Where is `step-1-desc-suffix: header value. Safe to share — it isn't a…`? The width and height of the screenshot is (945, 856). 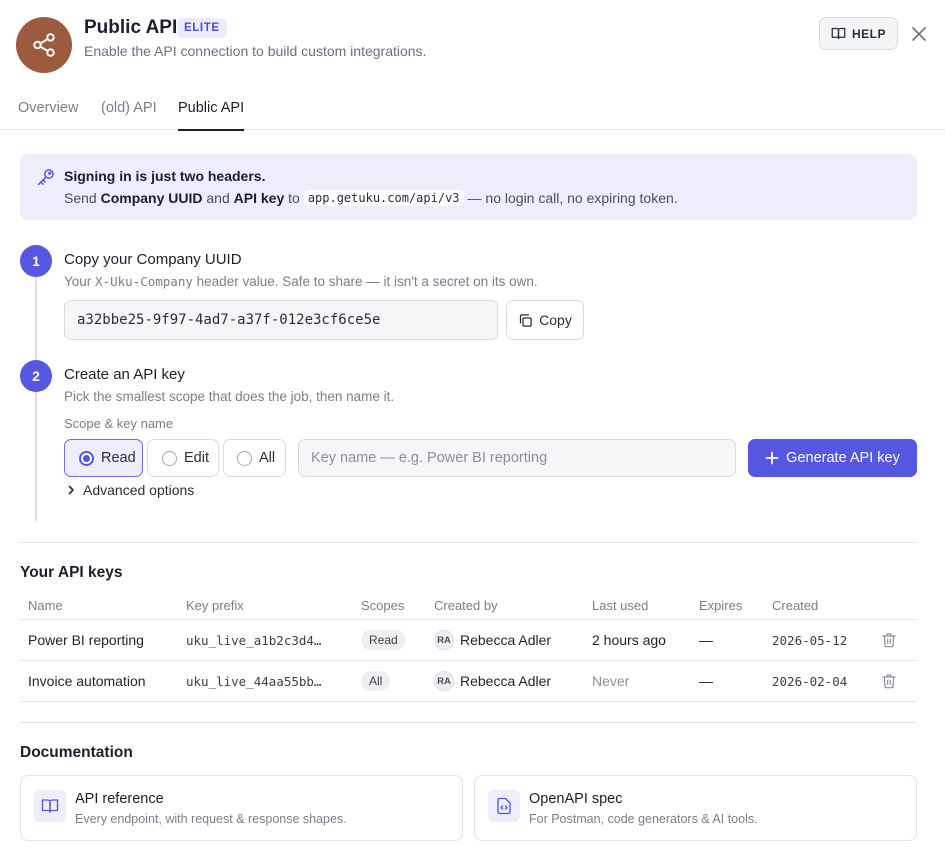
step-1-desc-suffix: header value. Safe to share — it isn't a… is located at coordinates (367, 281).